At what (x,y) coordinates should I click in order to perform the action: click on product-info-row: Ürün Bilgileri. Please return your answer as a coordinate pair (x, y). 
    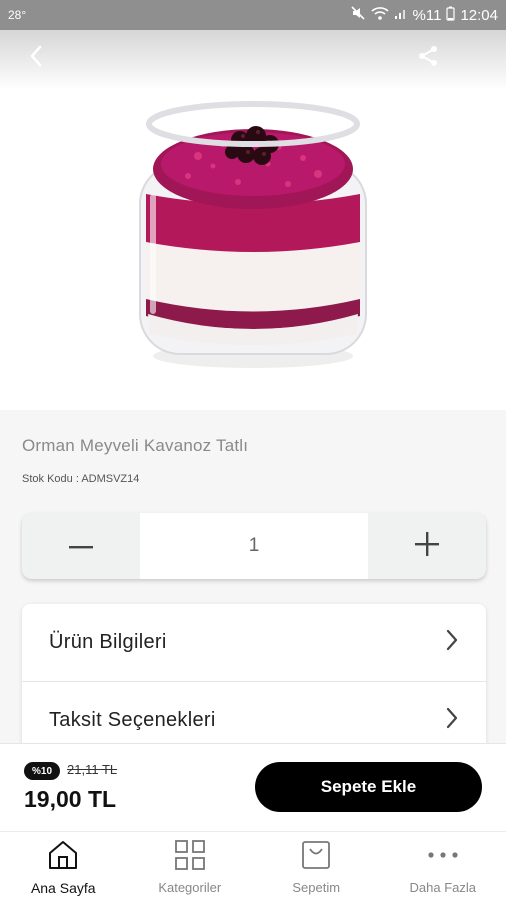
    Looking at the image, I should click on (254, 643).